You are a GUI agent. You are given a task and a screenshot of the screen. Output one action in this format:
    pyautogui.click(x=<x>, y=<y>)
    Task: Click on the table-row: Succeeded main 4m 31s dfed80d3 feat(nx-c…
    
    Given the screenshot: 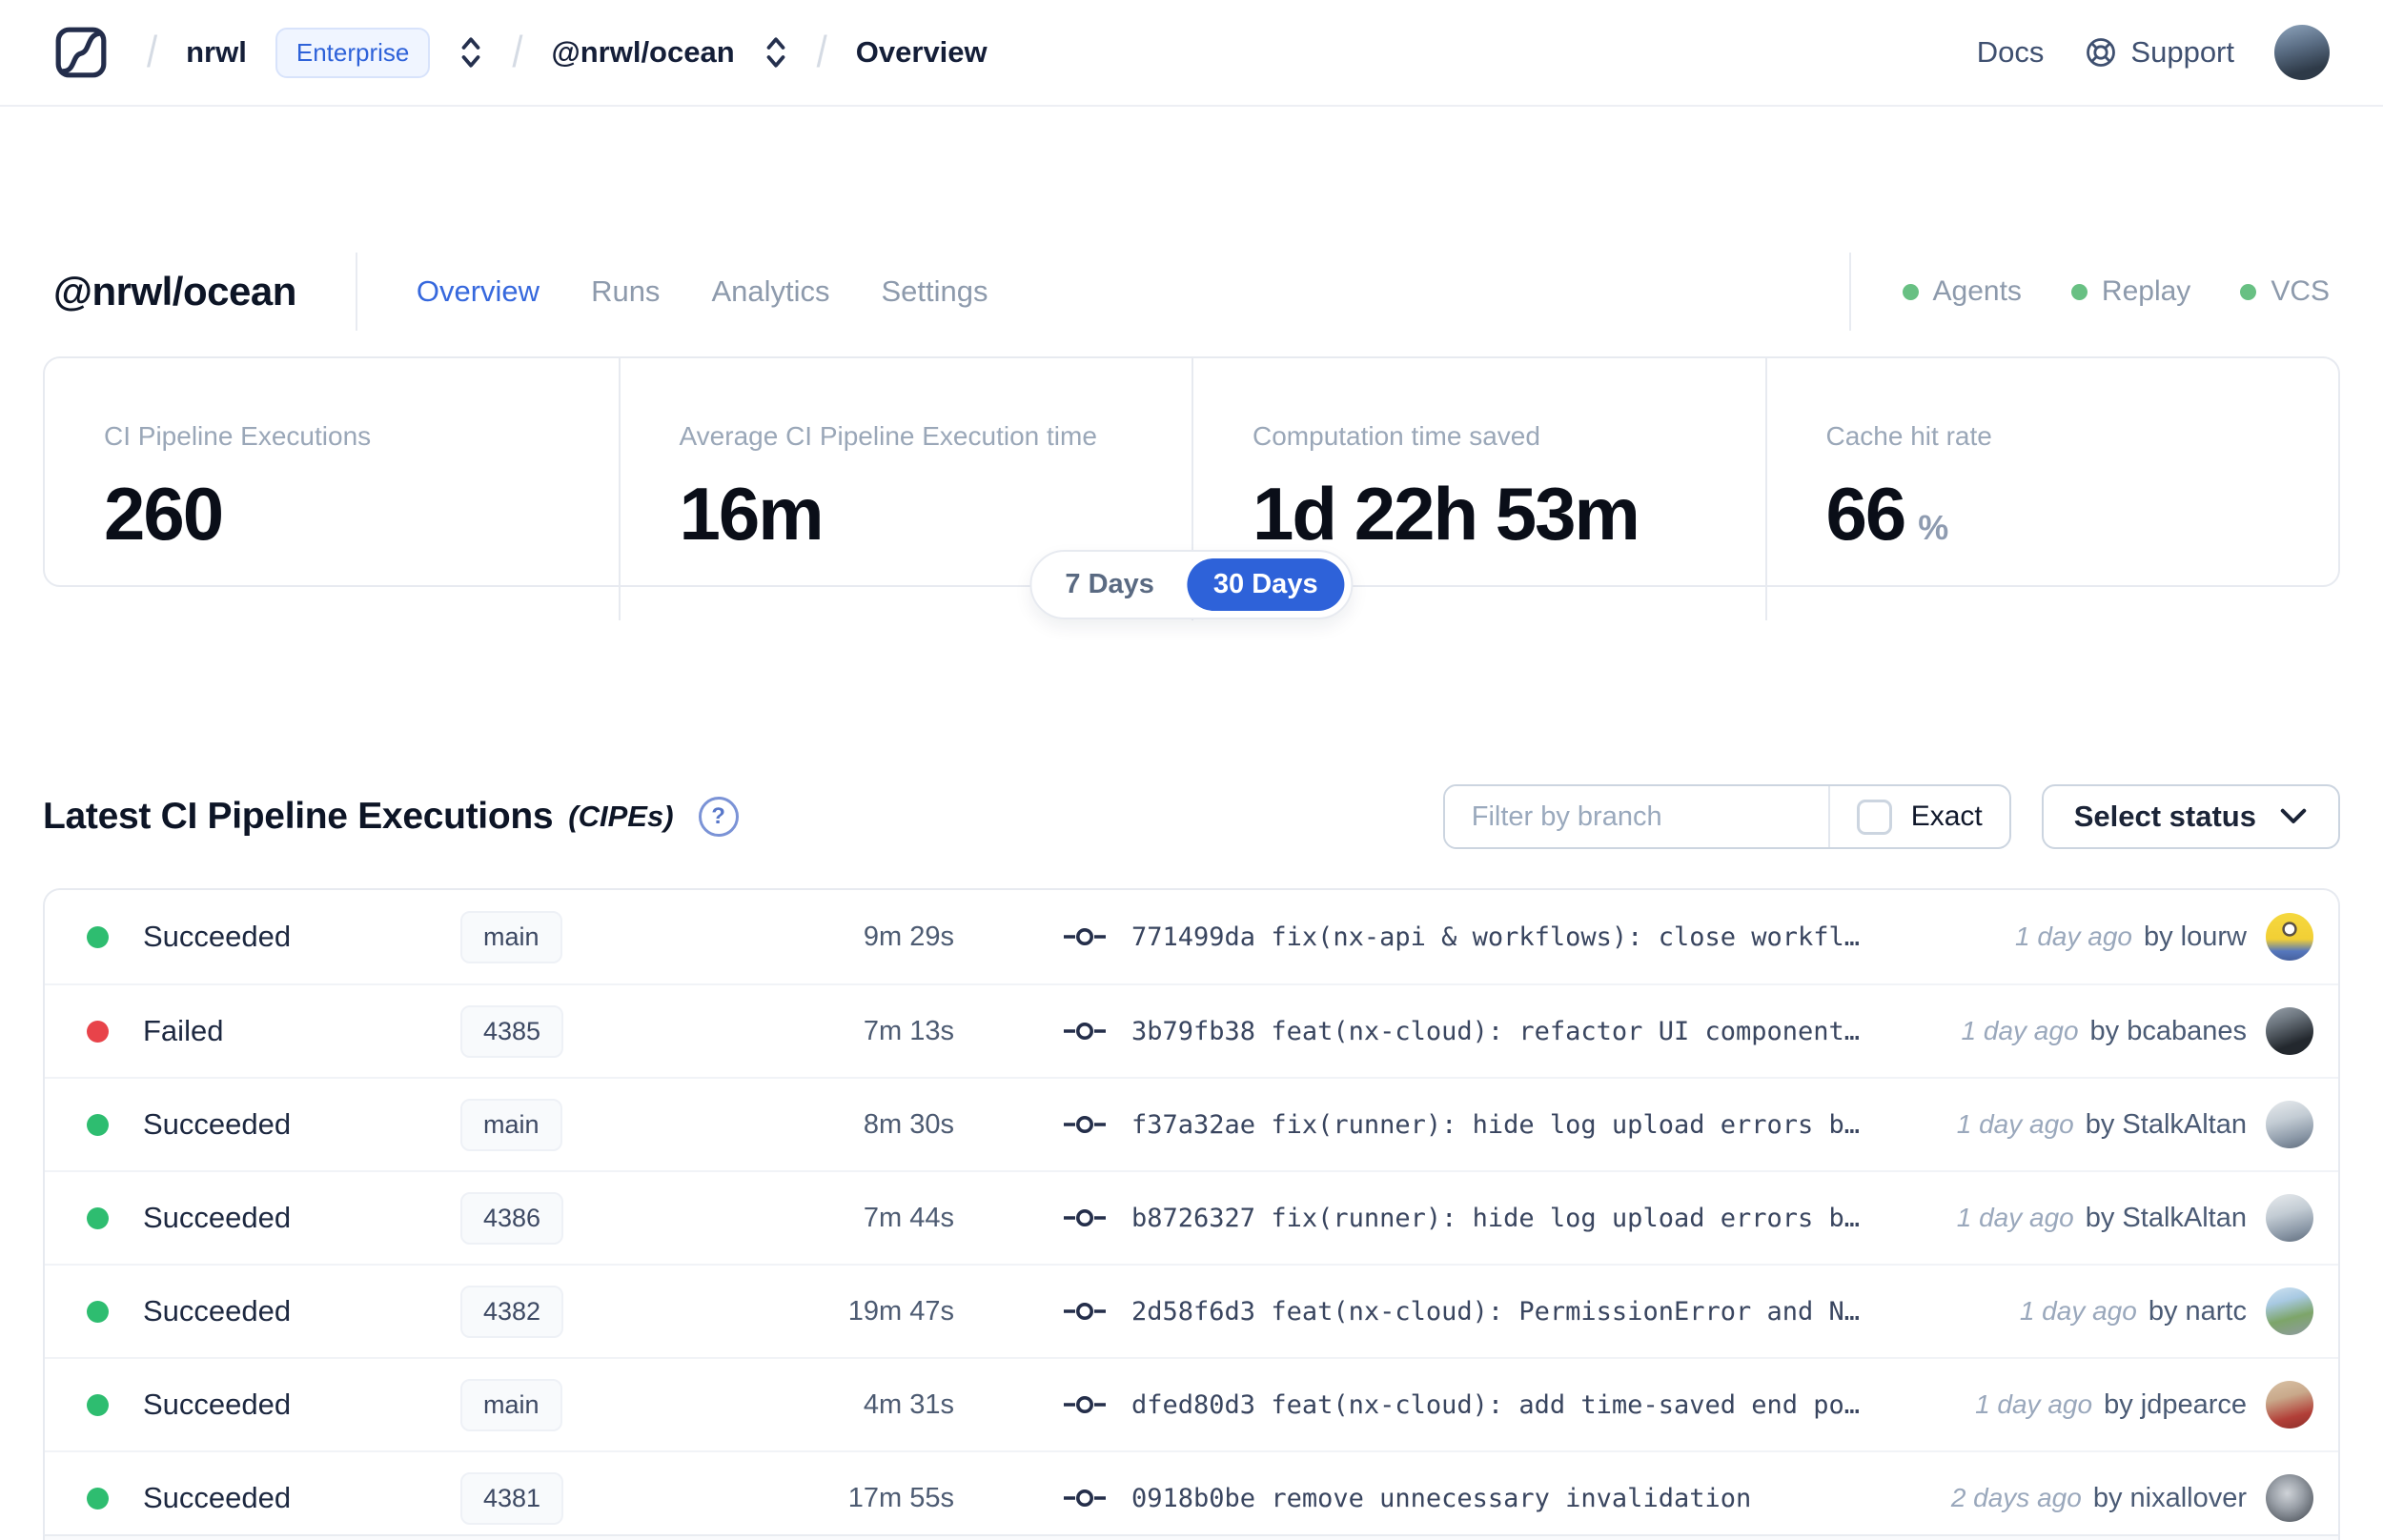 What is the action you would take?
    pyautogui.click(x=1191, y=1403)
    